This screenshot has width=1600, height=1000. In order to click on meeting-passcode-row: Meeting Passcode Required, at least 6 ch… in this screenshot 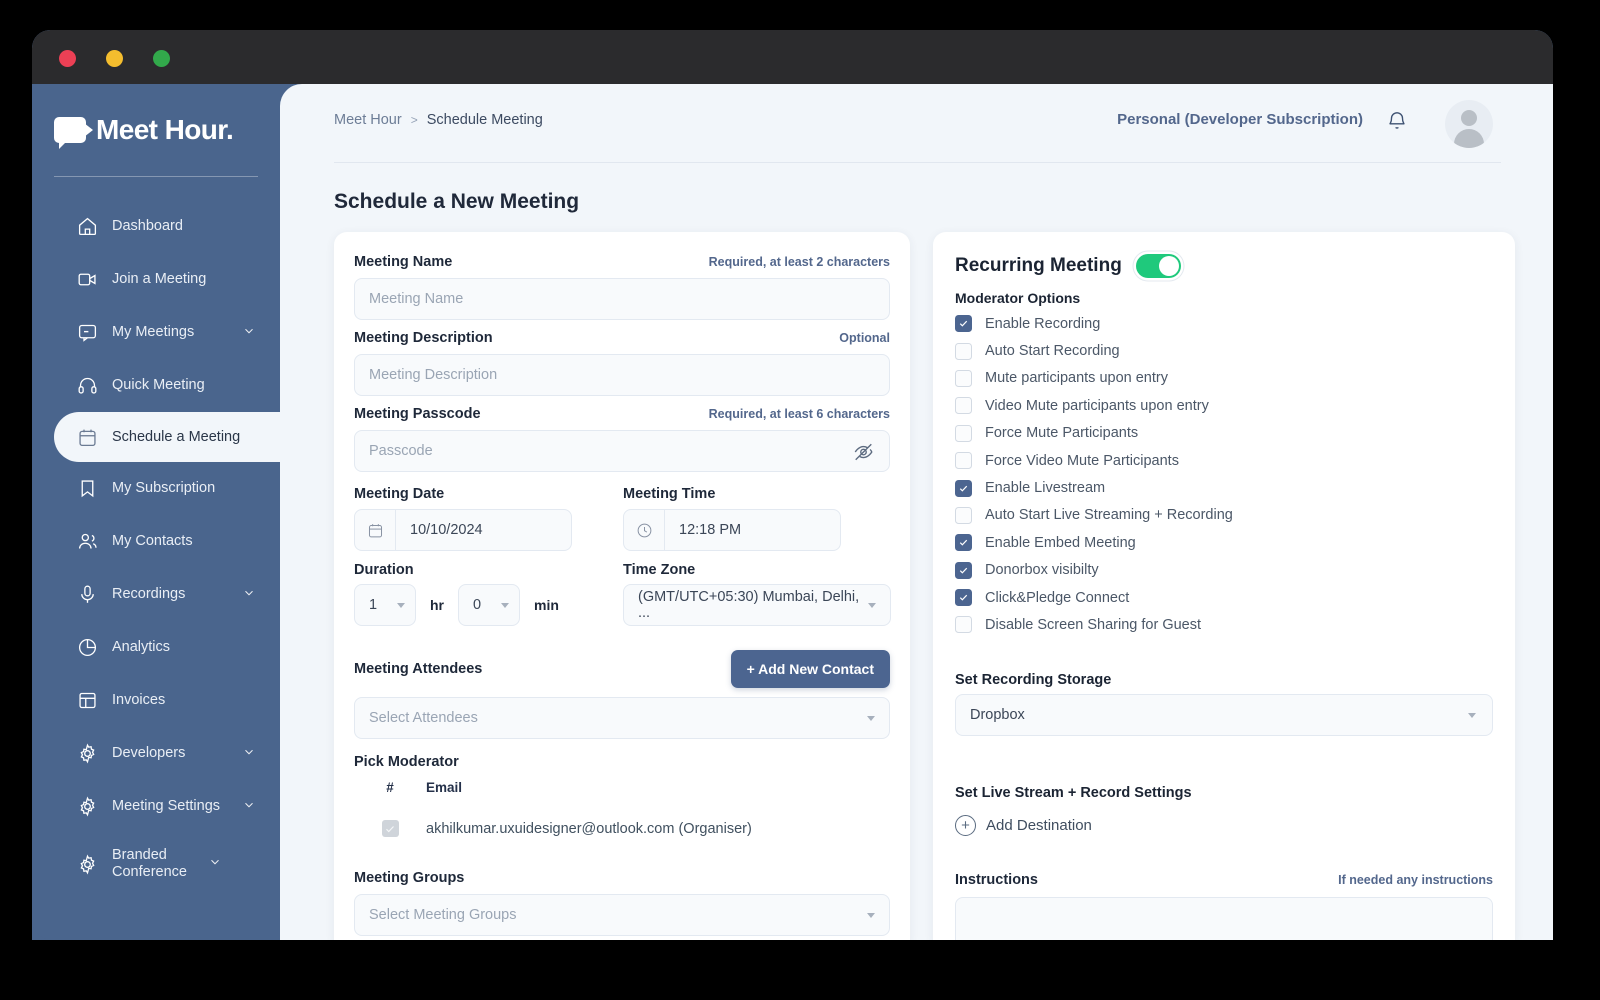, I will do `click(622, 414)`.